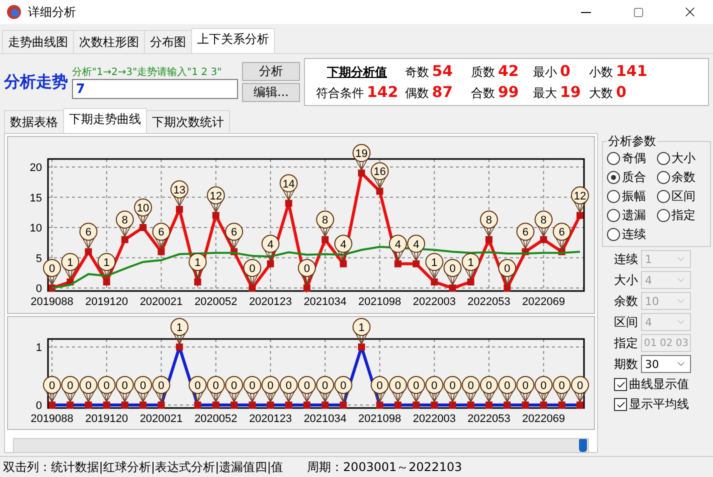 Image resolution: width=713 pixels, height=477 pixels. I want to click on radio-option: 余数, so click(681, 177).